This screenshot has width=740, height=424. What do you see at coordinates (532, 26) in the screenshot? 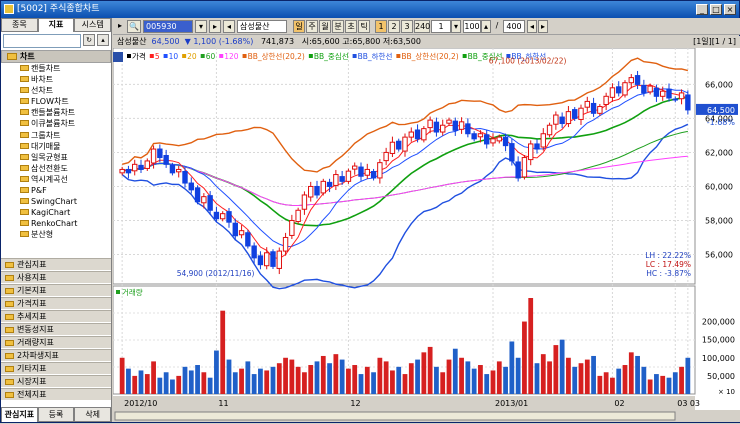
I see `prev-page-icon: ◂` at bounding box center [532, 26].